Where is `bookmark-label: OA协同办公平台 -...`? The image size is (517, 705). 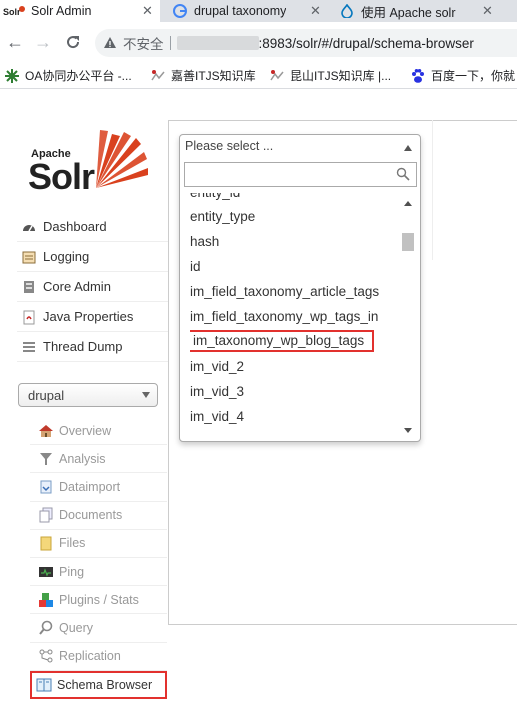
bookmark-label: OA协同办公平台 -... is located at coordinates (78, 76).